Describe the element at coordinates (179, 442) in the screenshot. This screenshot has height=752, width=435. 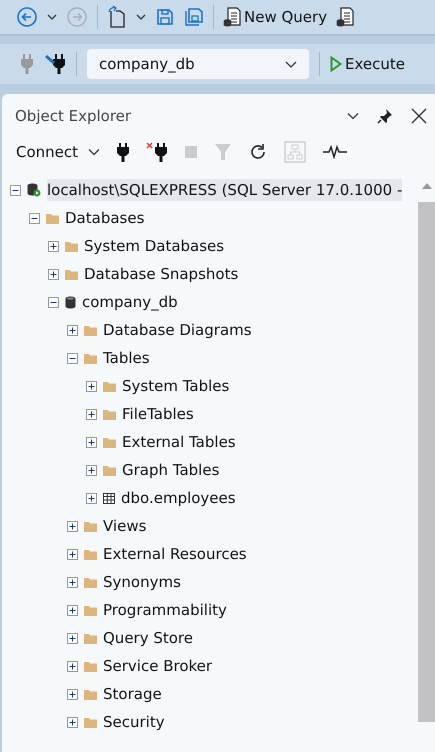
I see `tree-item: External Tables` at that location.